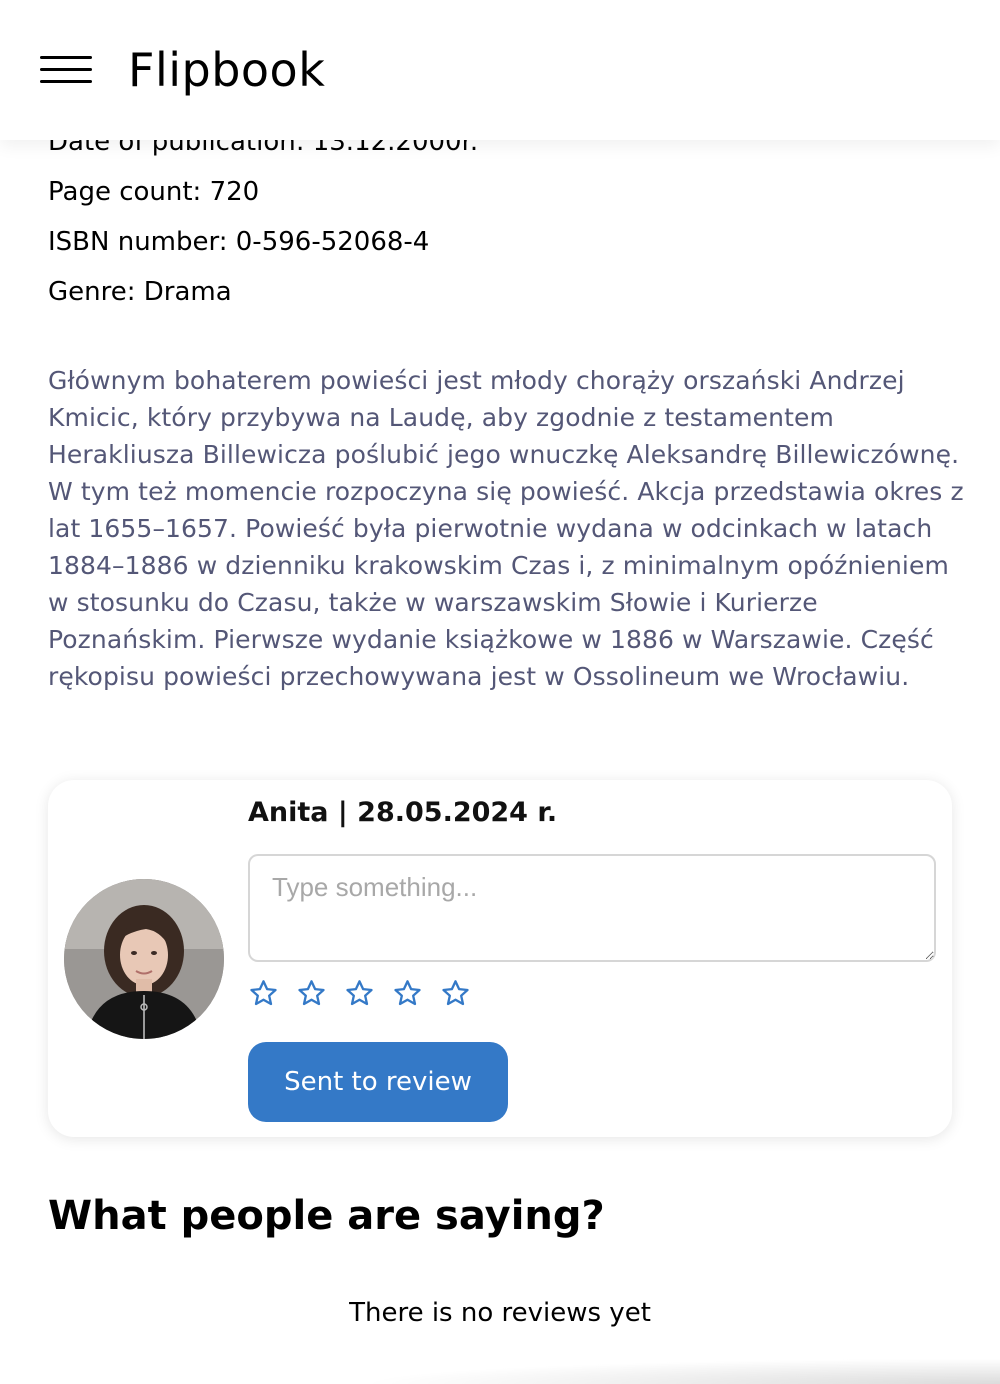 This screenshot has height=1384, width=1000. I want to click on hamburger-menu-icon, so click(66, 71).